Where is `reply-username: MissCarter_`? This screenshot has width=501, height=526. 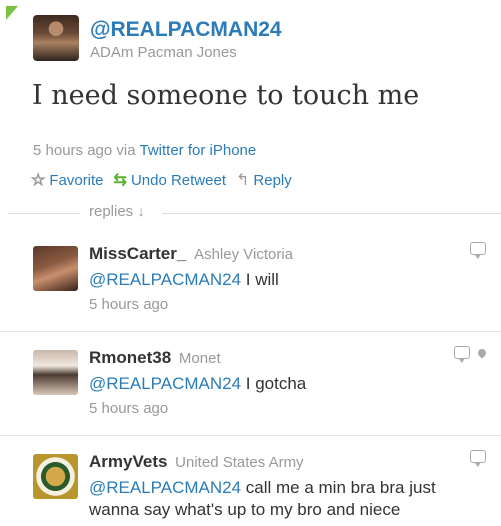
reply-username: MissCarter_ is located at coordinates (137, 253).